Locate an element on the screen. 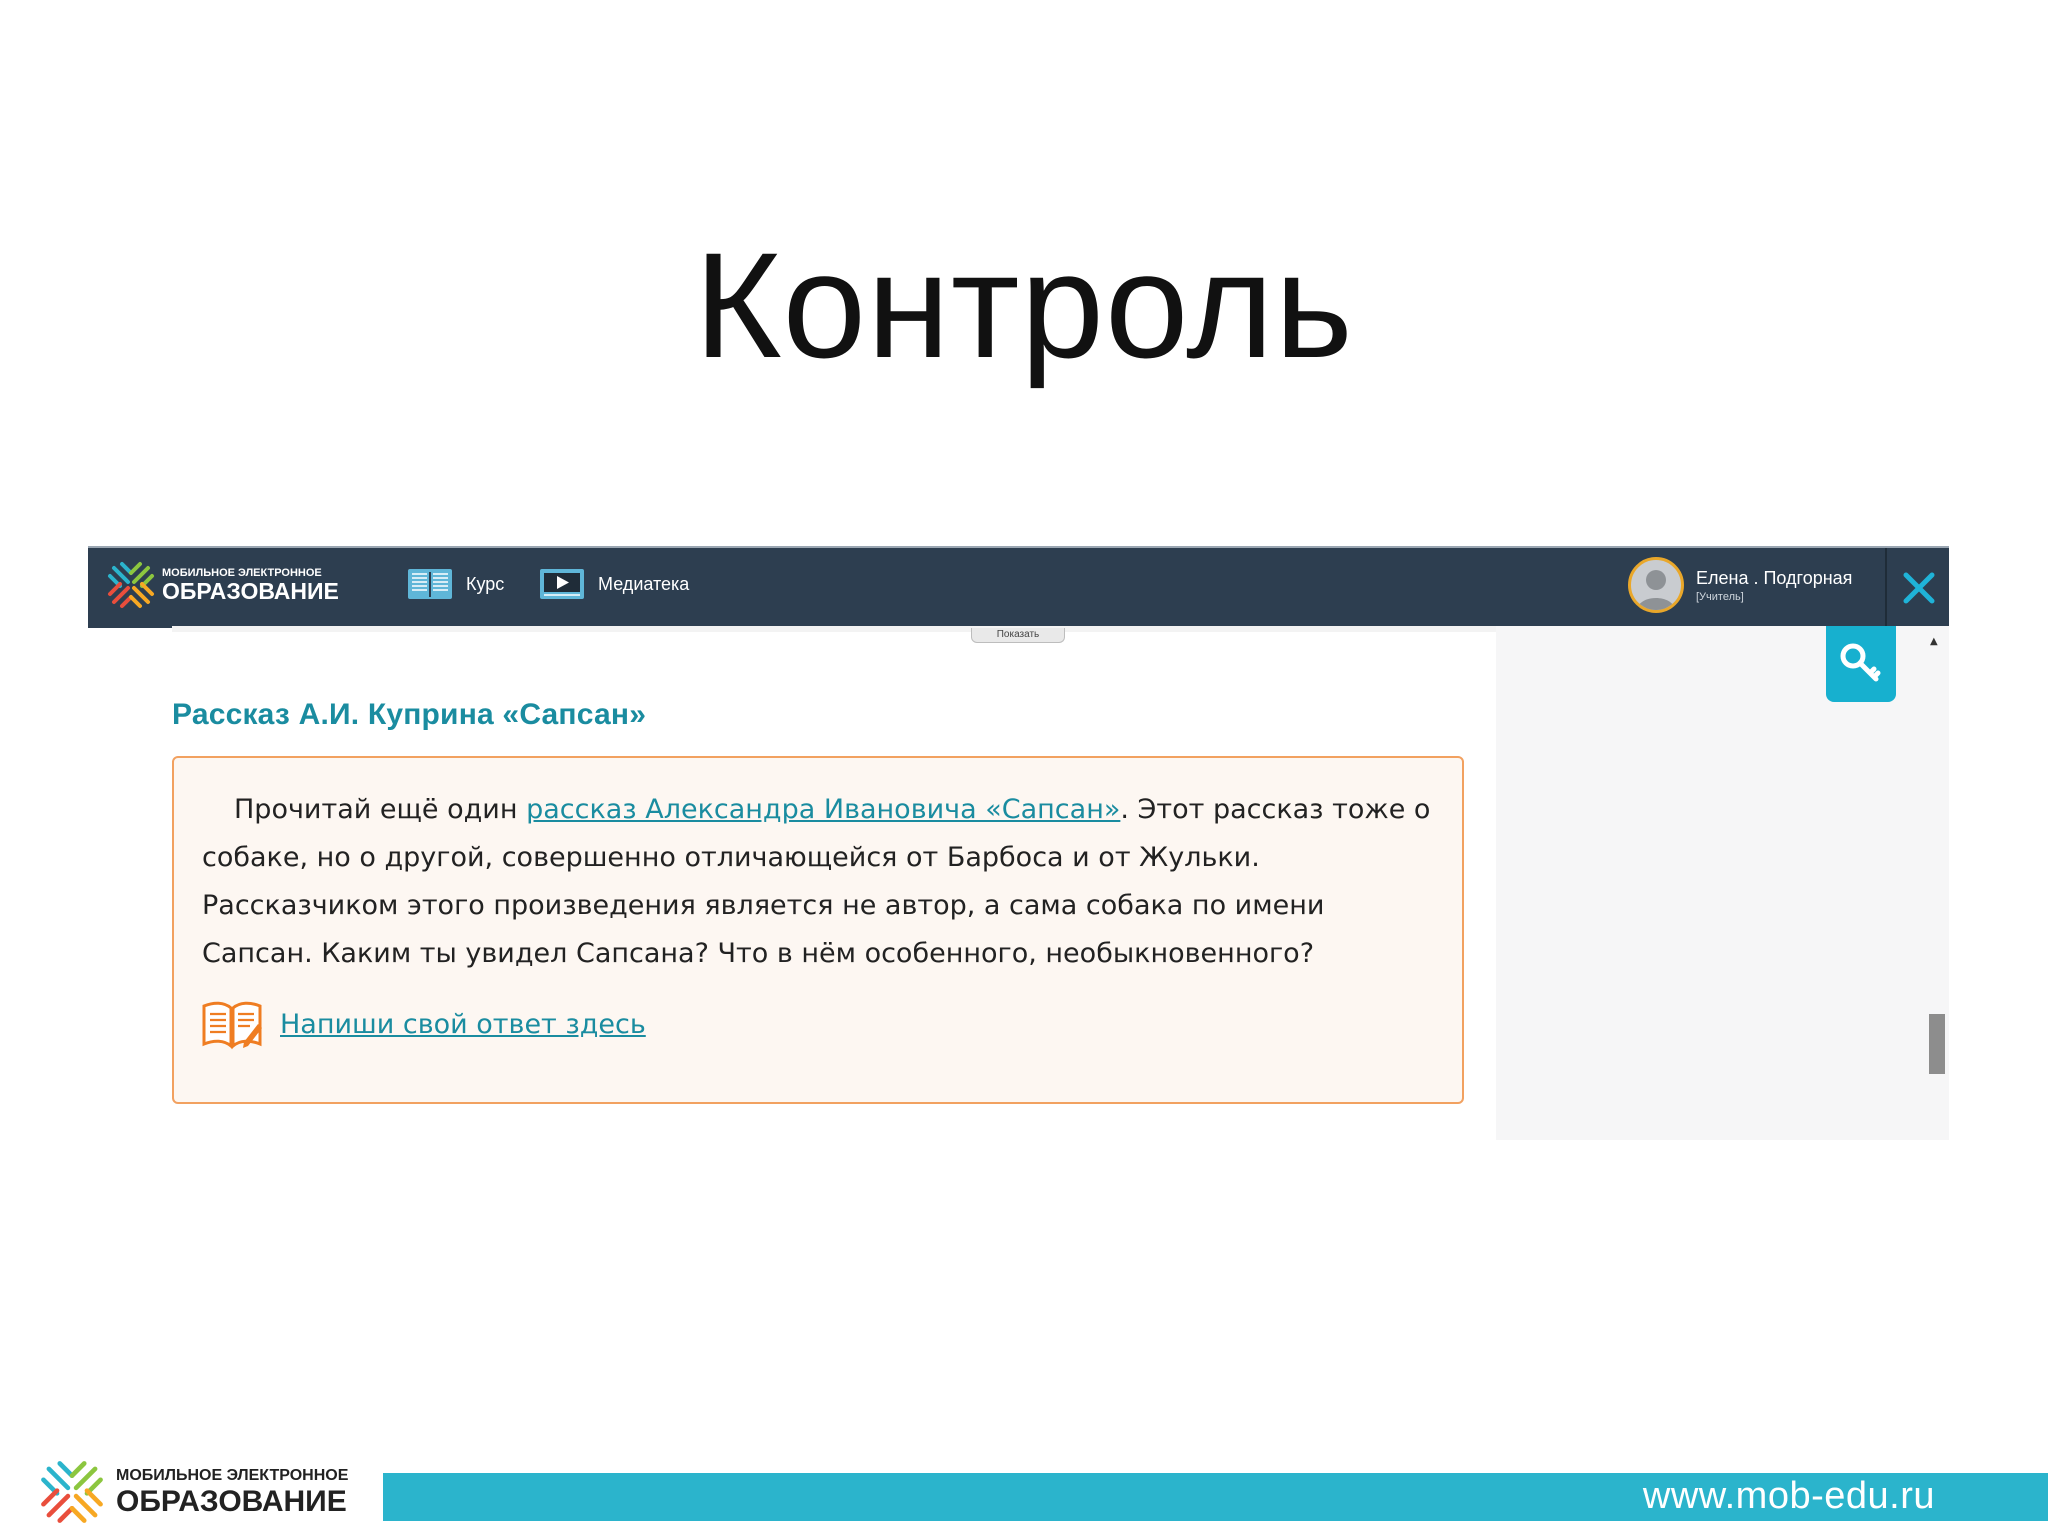 This screenshot has height=1536, width=2048. user-name: Елена . Подгорная is located at coordinates (1774, 577).